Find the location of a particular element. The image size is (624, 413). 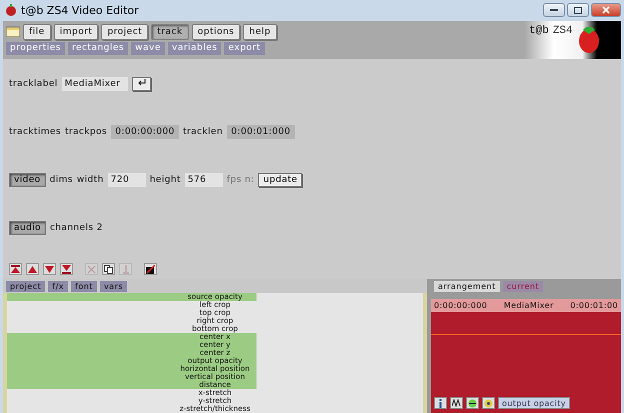

height-field: 576 is located at coordinates (203, 180).